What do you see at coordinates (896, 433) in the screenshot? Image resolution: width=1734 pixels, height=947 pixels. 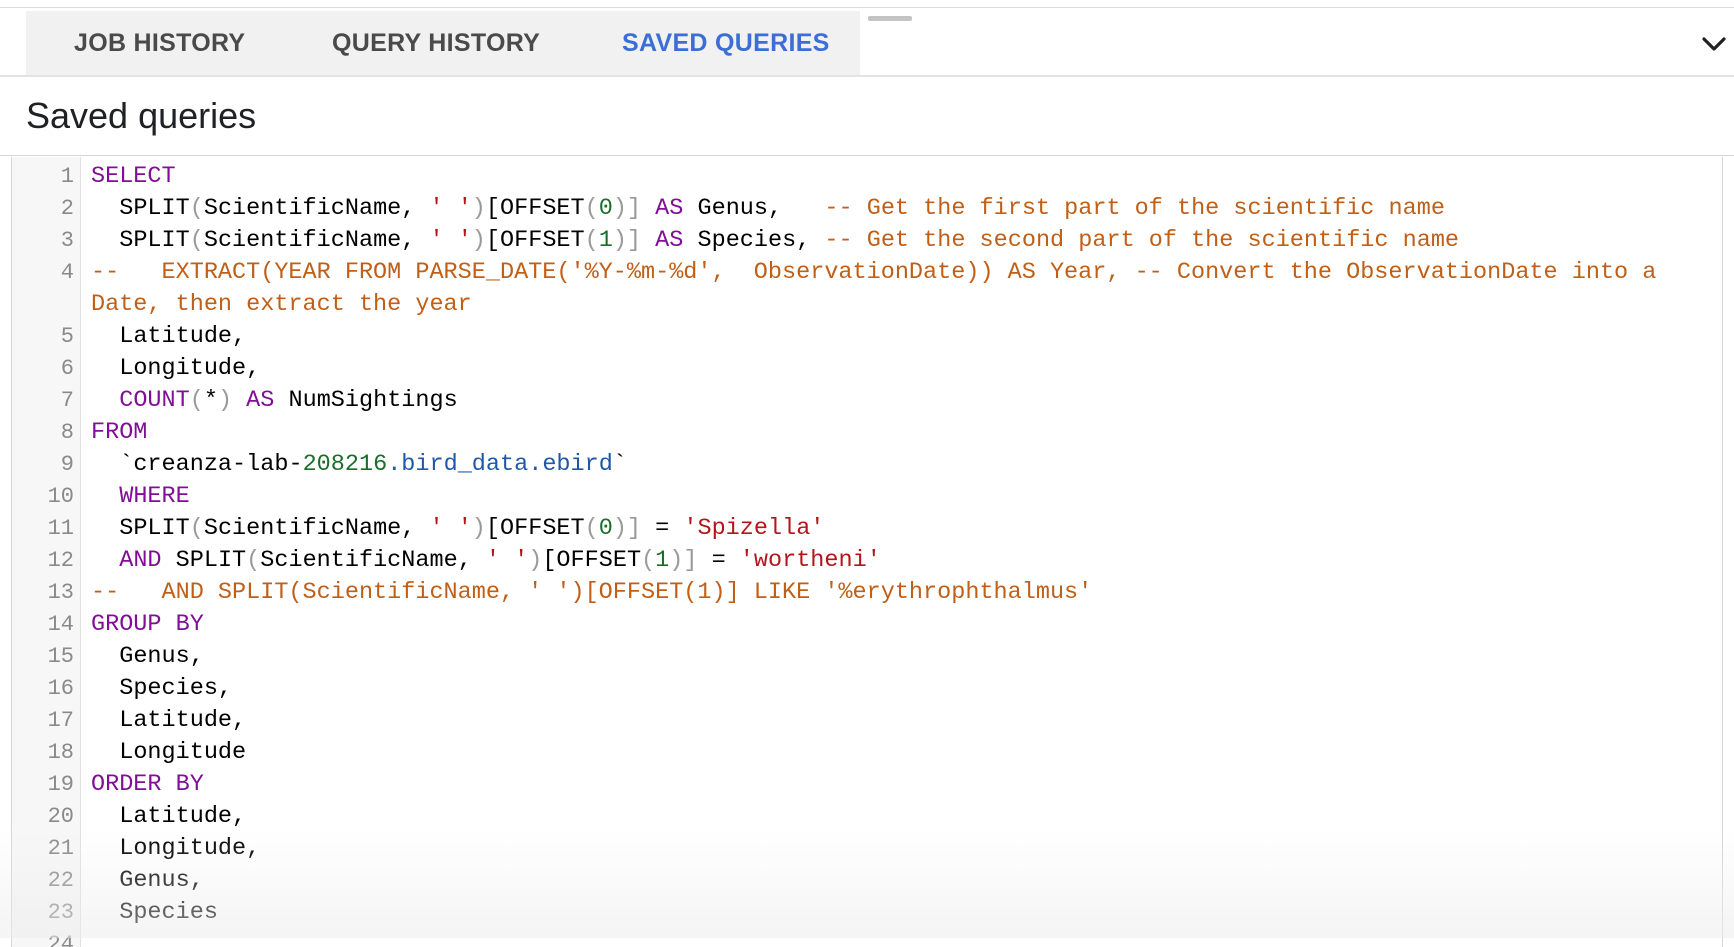 I see `code-line-text: FROM` at bounding box center [896, 433].